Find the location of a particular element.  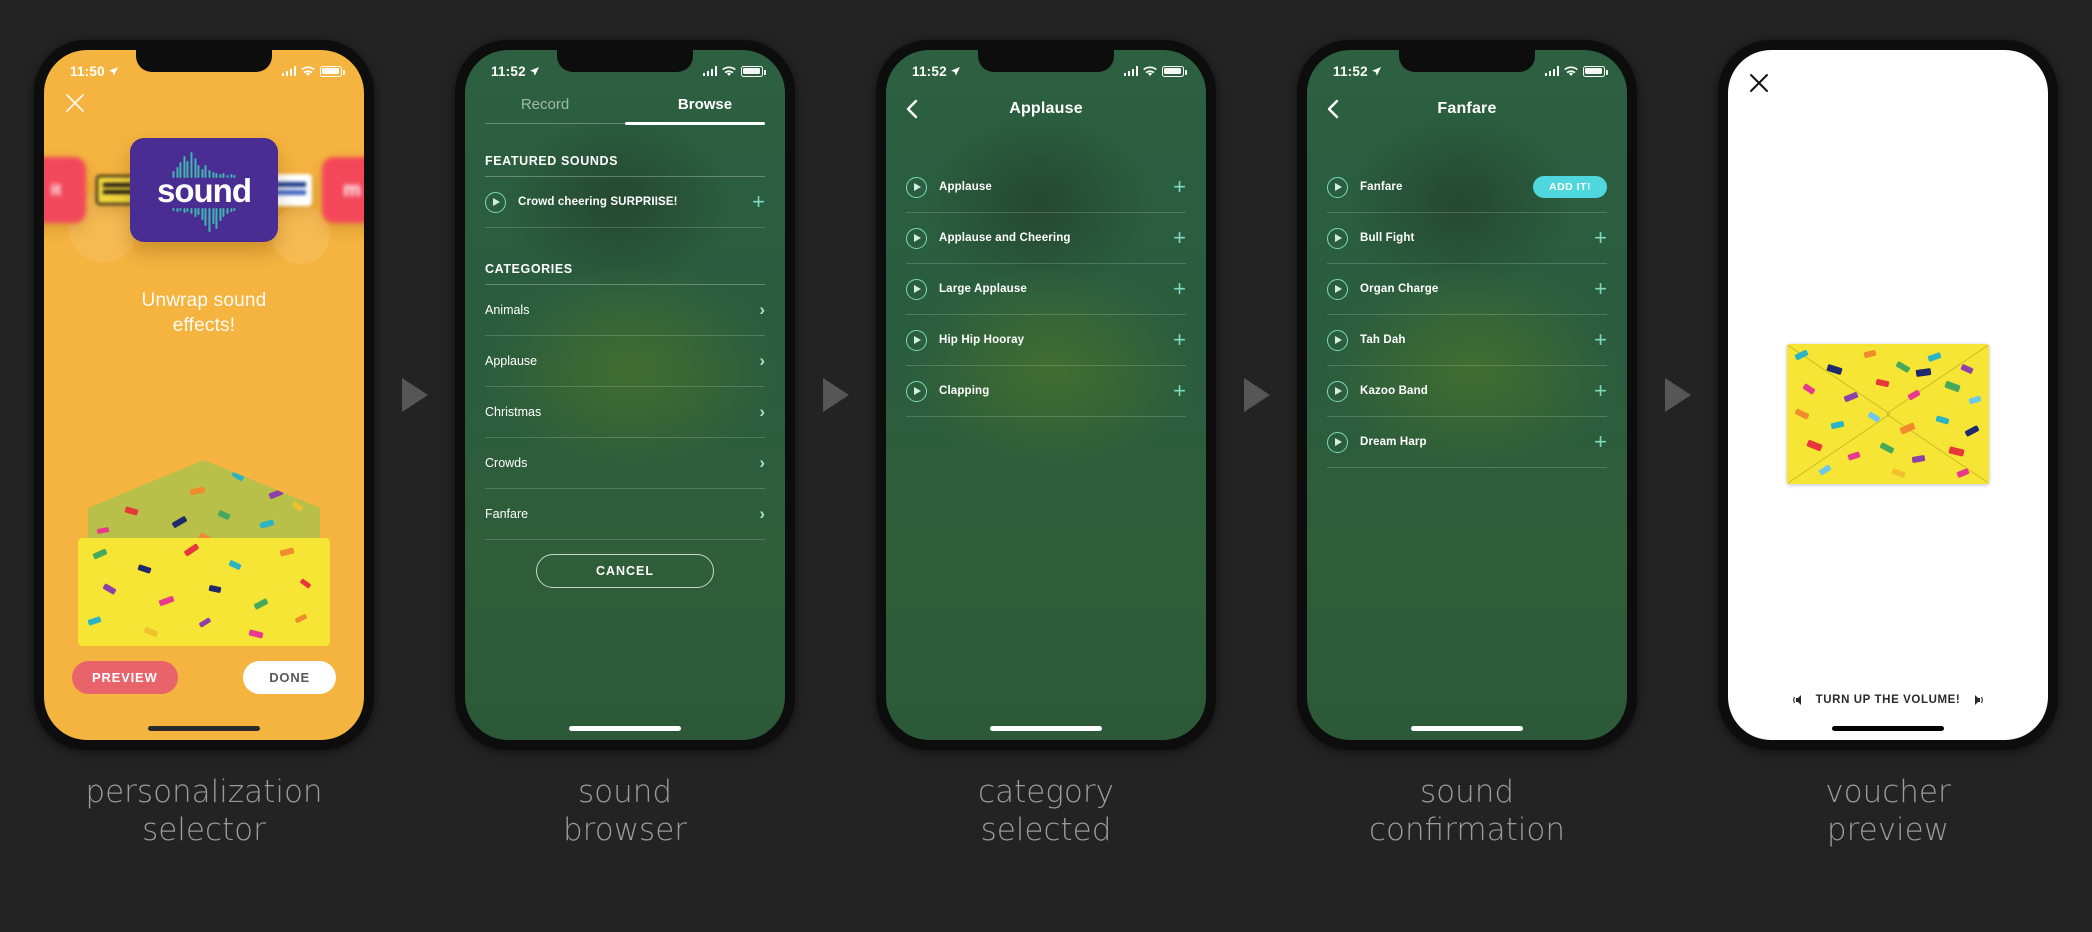

carousel-card-far-left is located at coordinates (65, 190).